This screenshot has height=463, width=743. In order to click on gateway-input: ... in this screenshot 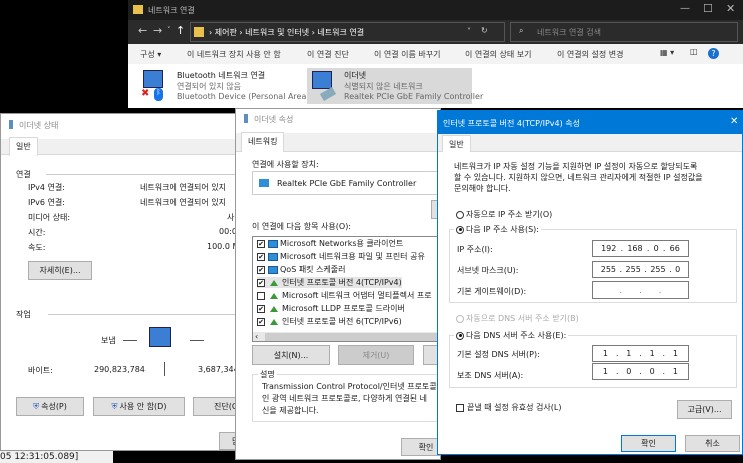, I will do `click(640, 290)`.